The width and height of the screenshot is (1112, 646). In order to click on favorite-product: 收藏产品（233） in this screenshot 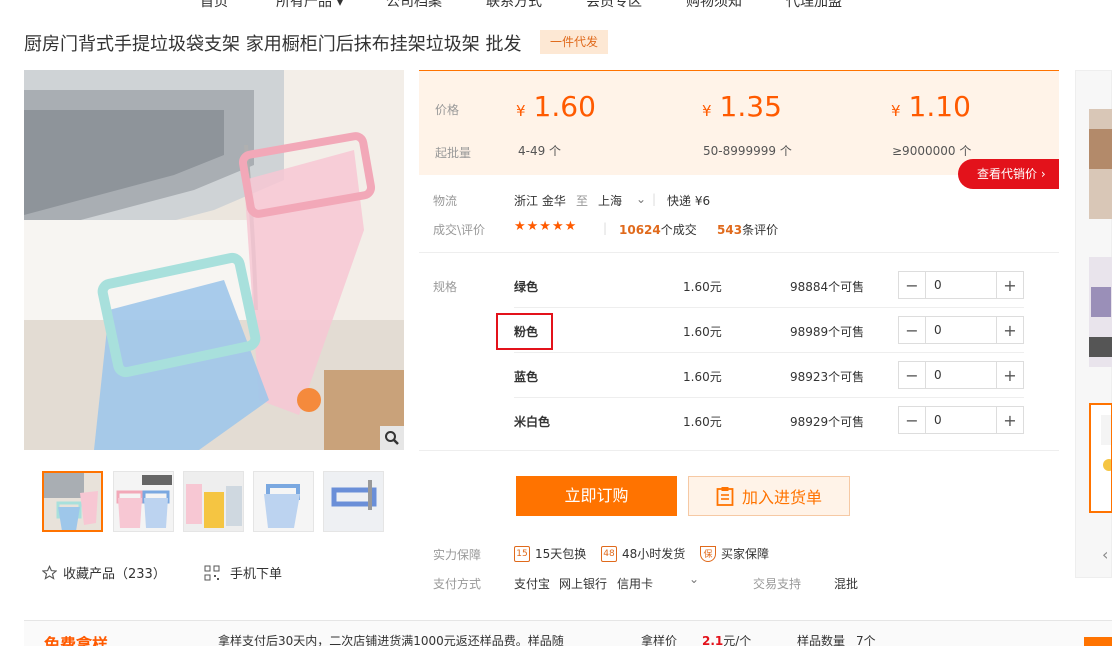, I will do `click(104, 572)`.